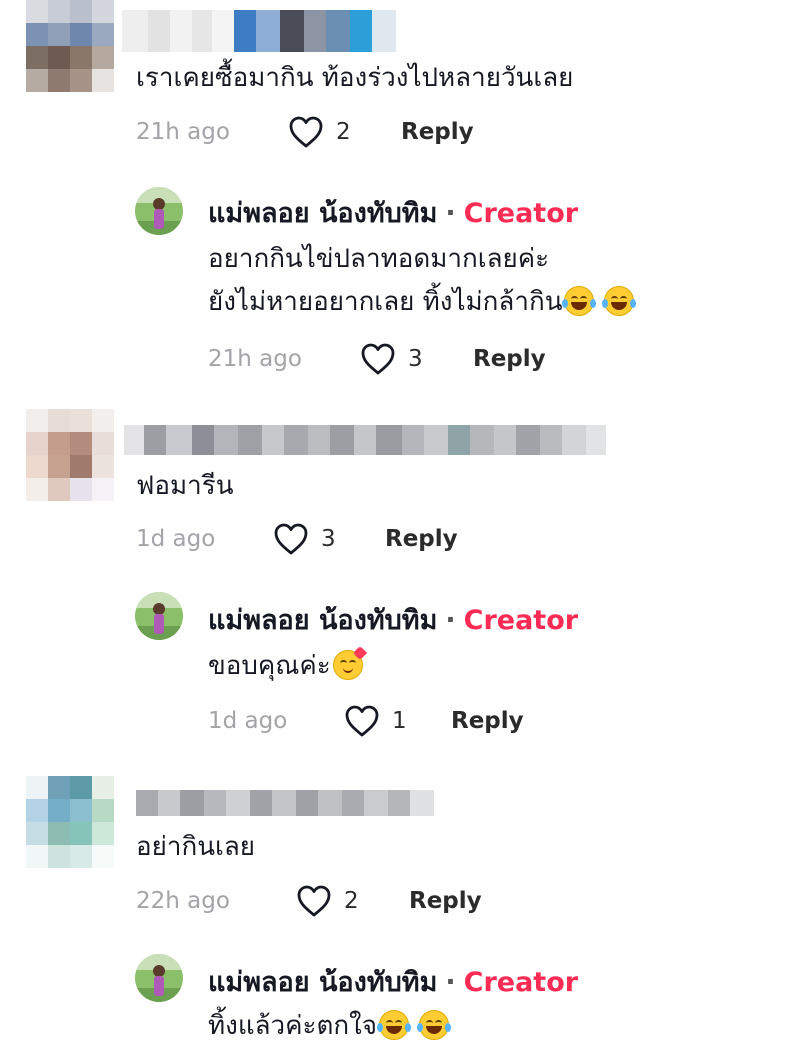  I want to click on reply-text-content: ทิ้งแล้วค่ะตกใจ, so click(293, 1026).